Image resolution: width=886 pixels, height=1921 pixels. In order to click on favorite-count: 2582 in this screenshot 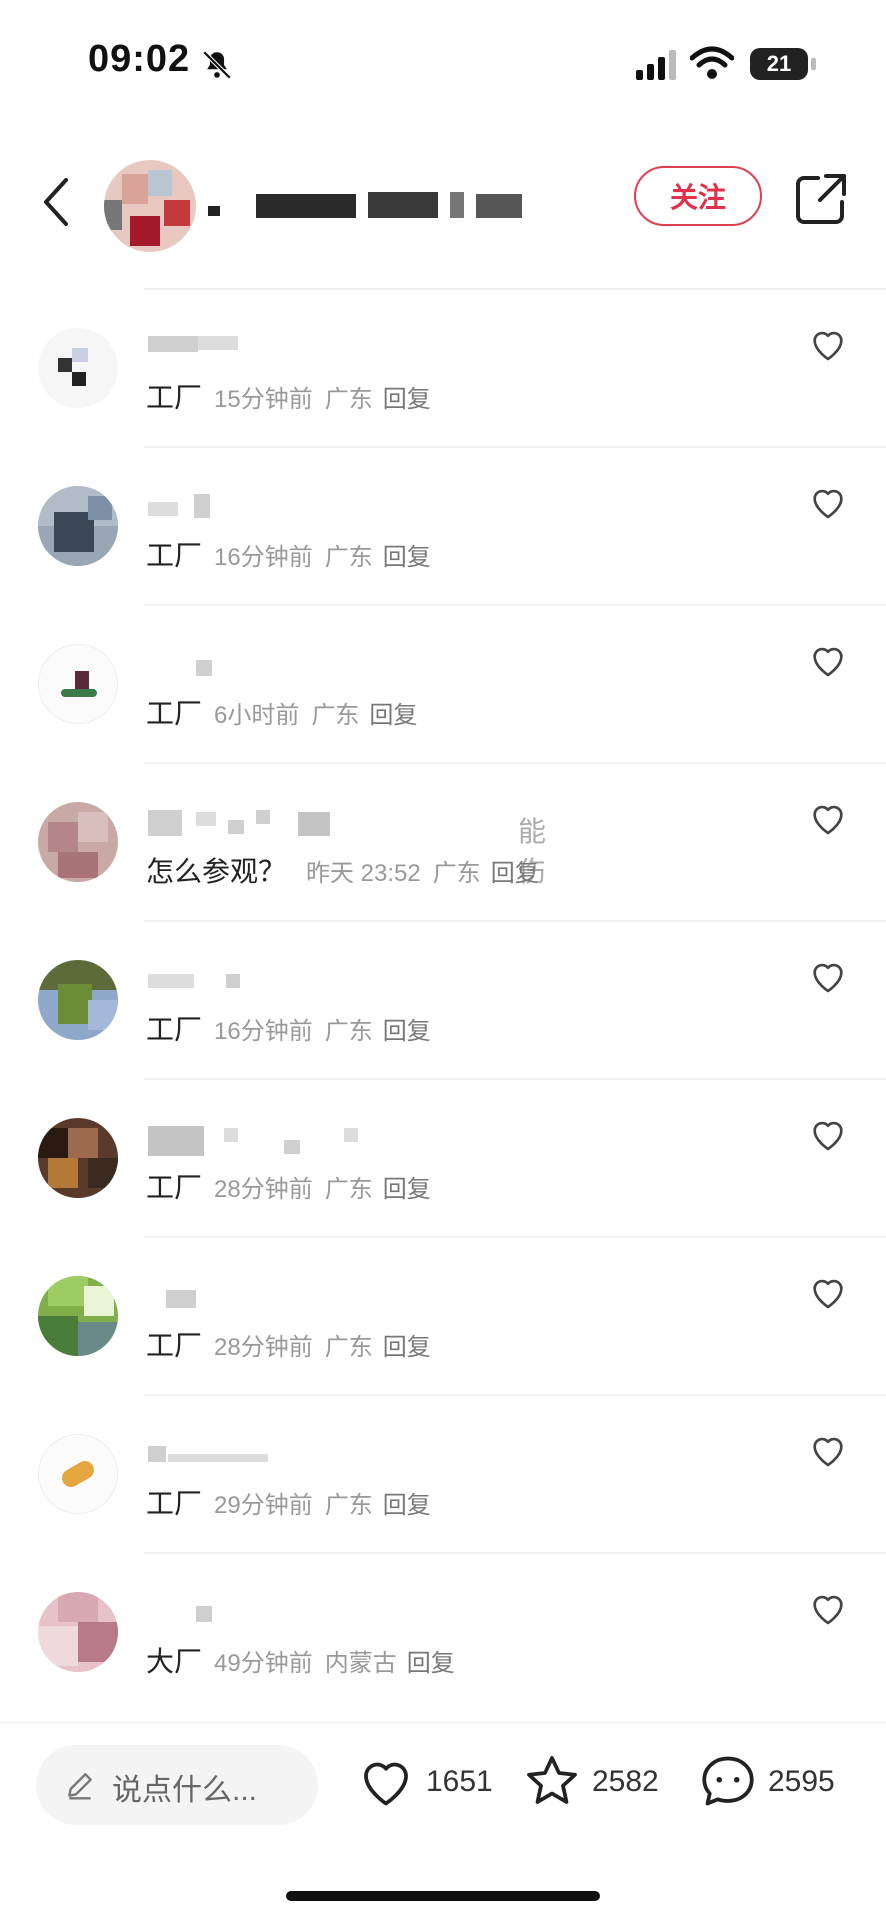, I will do `click(625, 1781)`.